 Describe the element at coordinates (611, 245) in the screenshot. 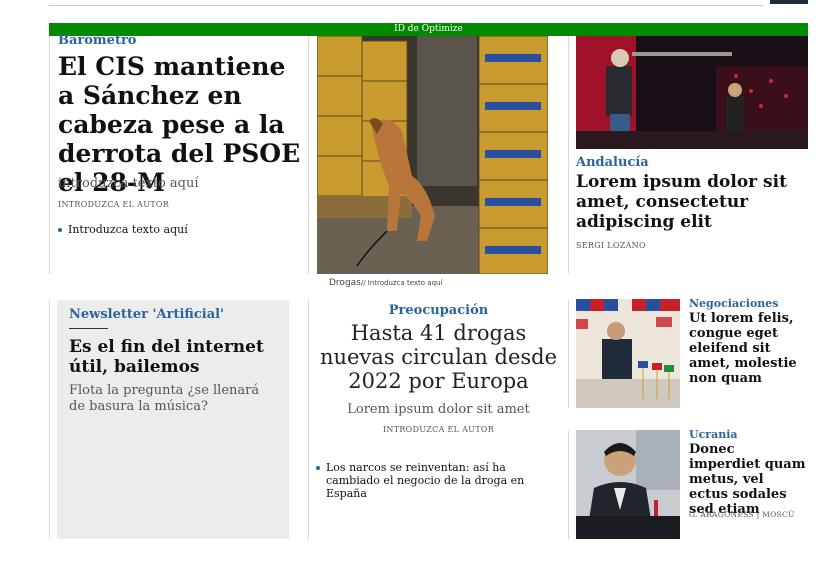

I see `story-author: SERGI LOZANO` at that location.